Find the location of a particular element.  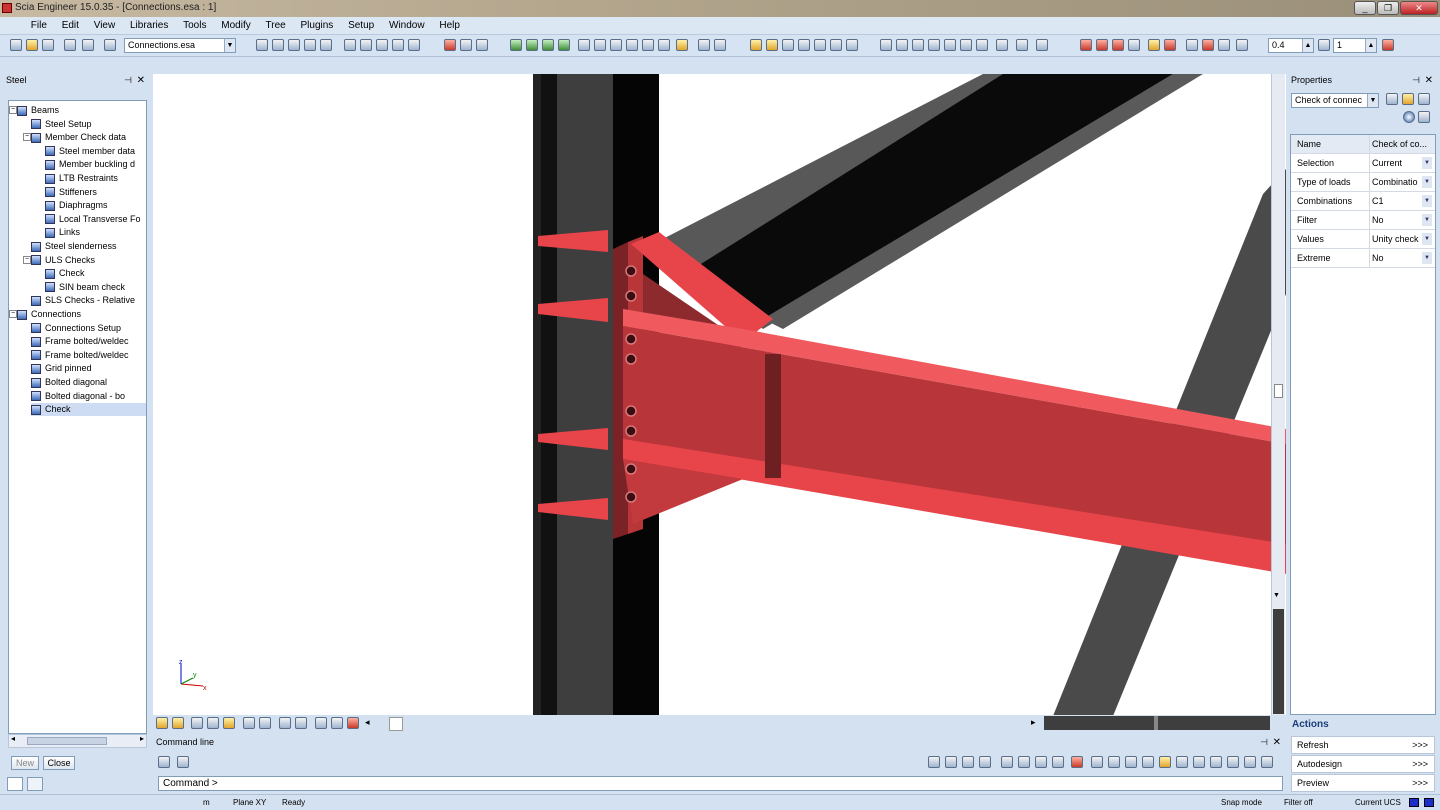

project-icon is located at coordinates (110, 45).